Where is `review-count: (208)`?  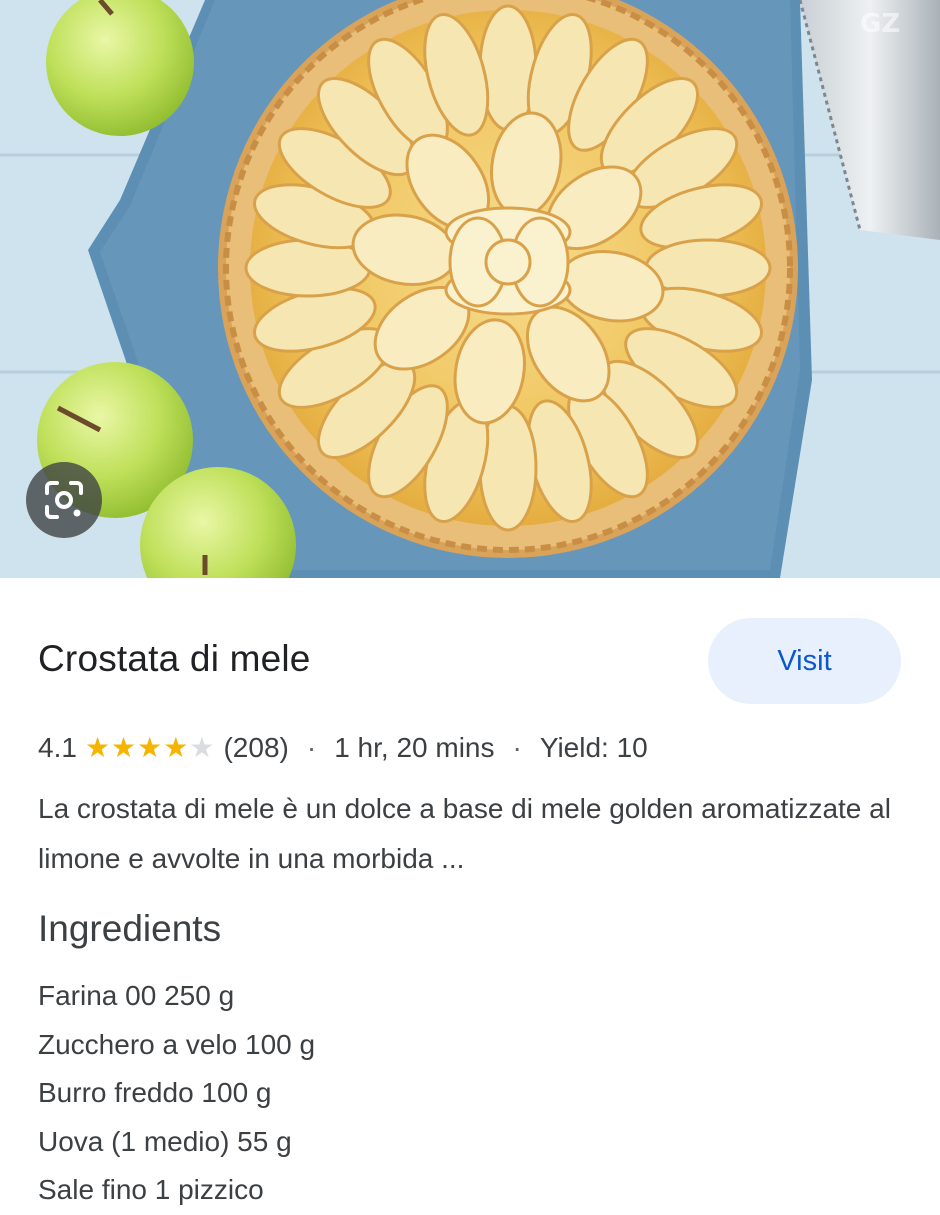 review-count: (208) is located at coordinates (256, 747).